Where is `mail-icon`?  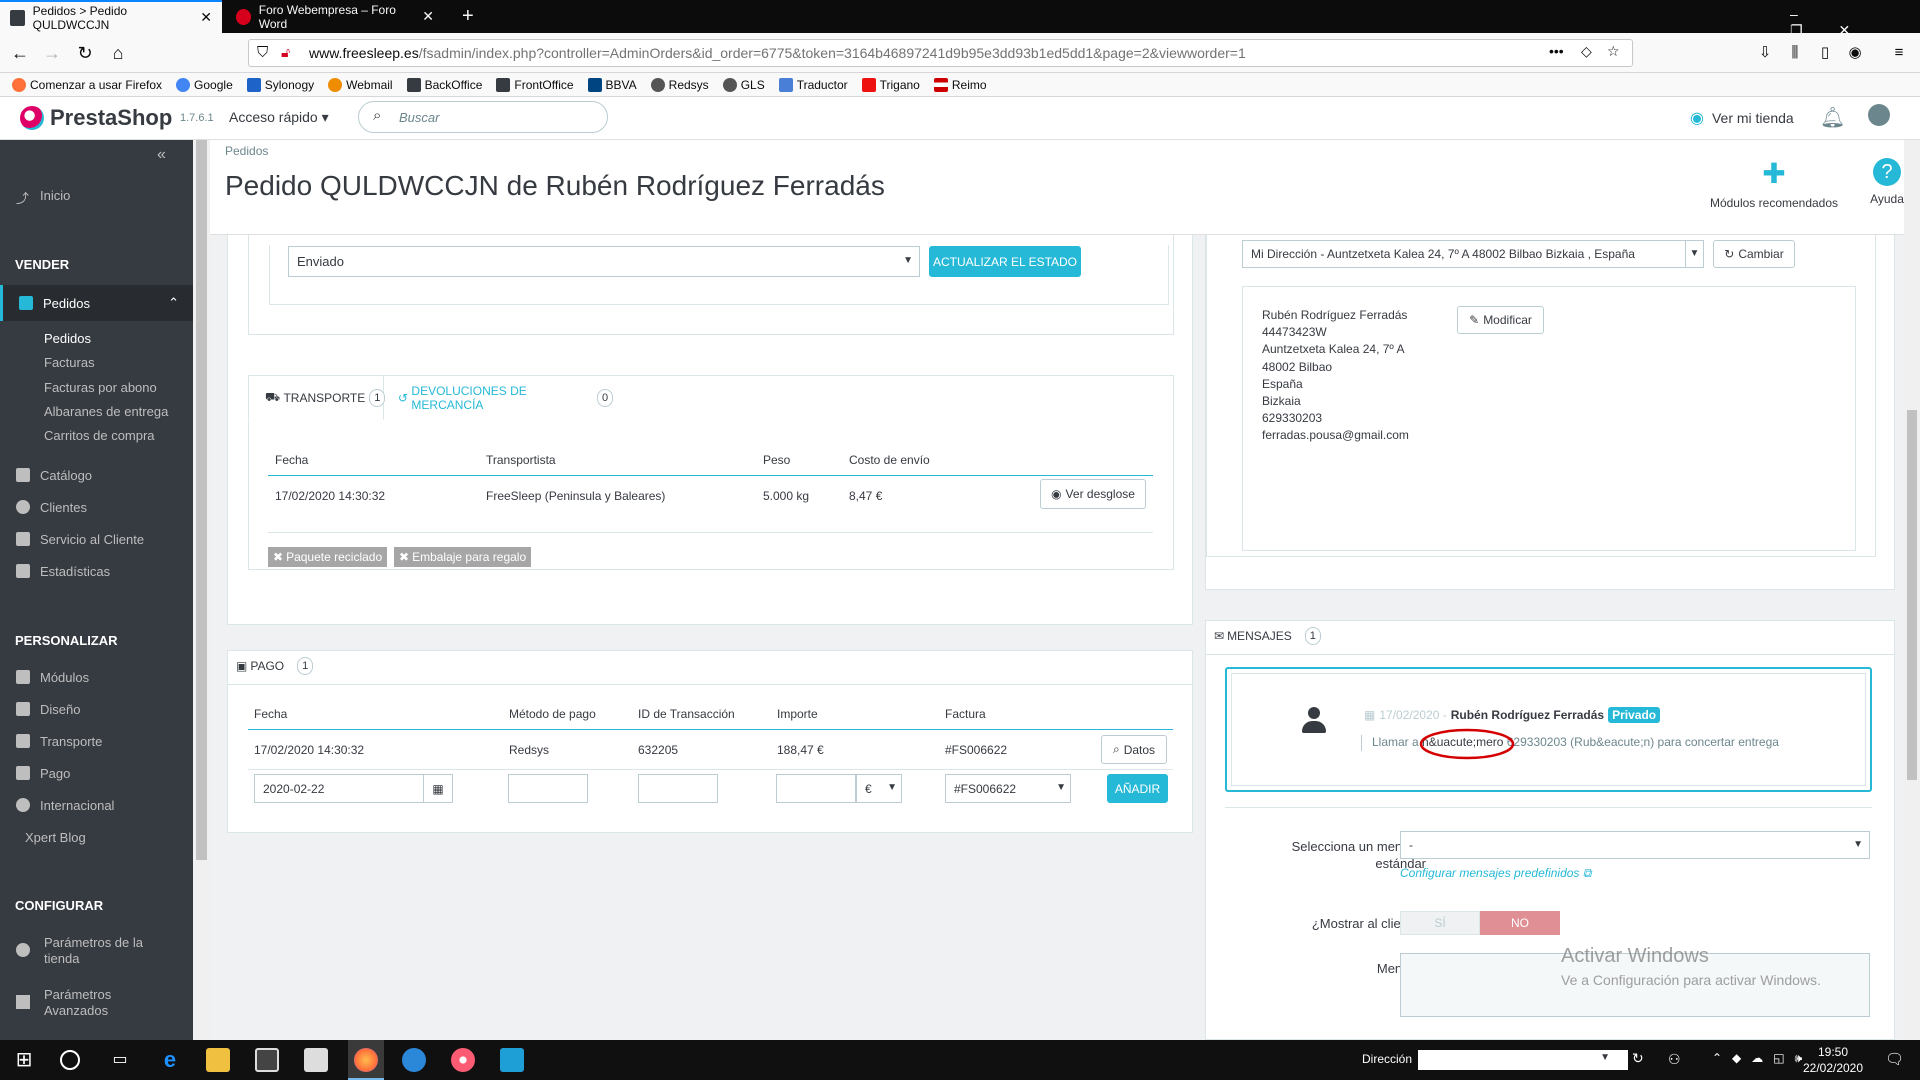
mail-icon is located at coordinates (316, 1060).